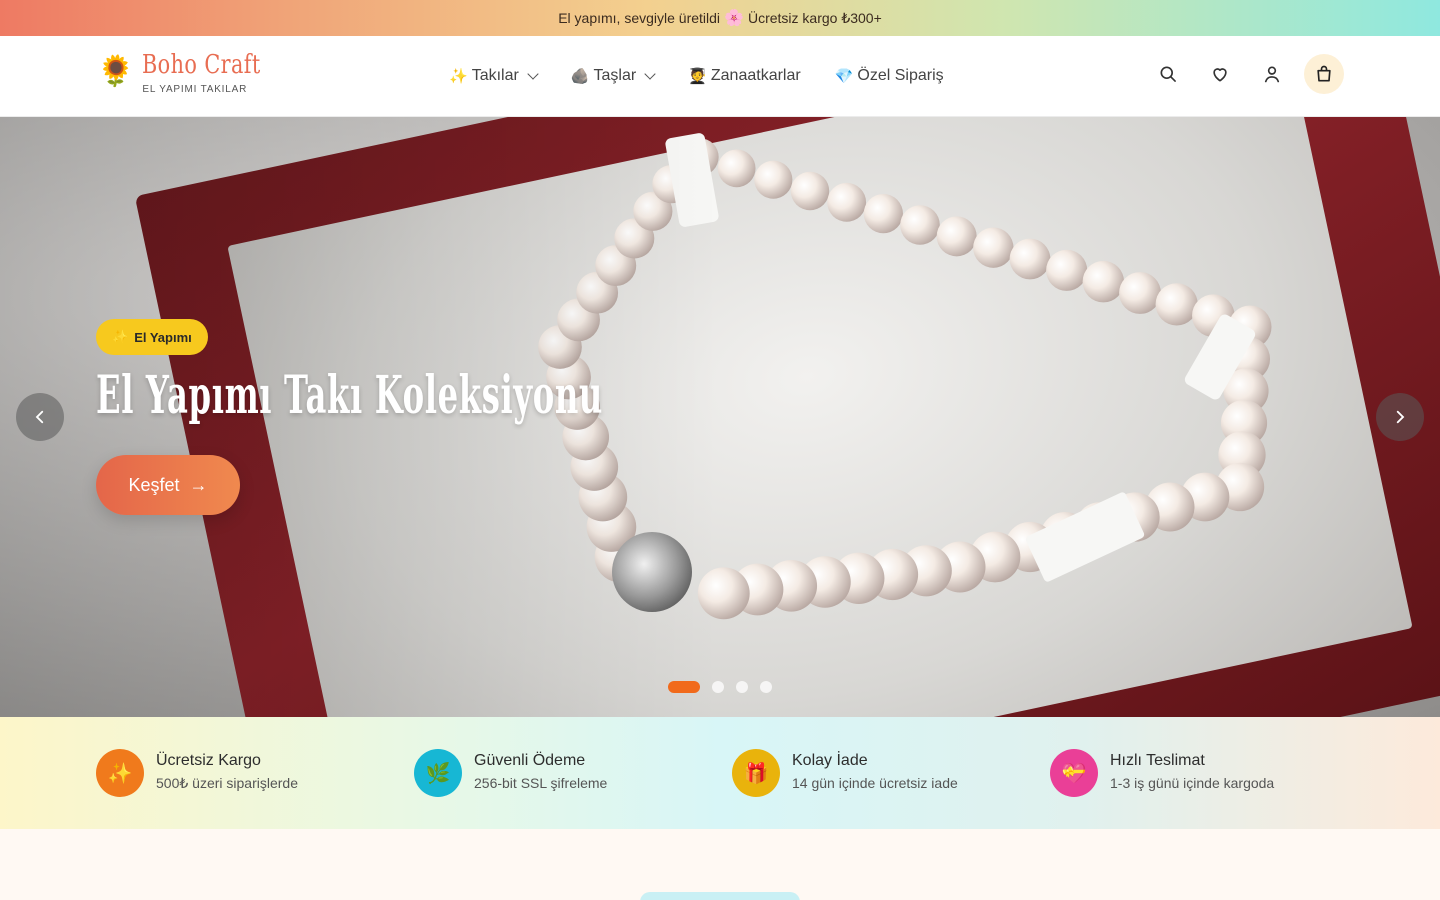 This screenshot has width=1440, height=900. Describe the element at coordinates (814, 17) in the screenshot. I see `announcement-shipping: Ücretsiz kargo ₺300+` at that location.